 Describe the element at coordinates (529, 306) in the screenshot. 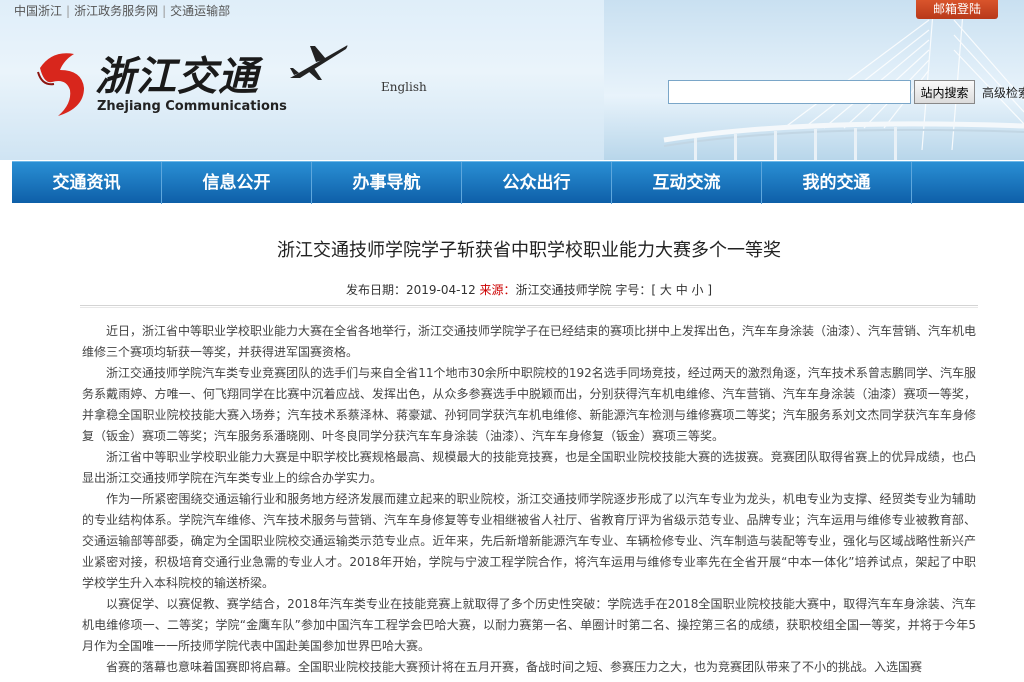

I see `title-divider` at that location.